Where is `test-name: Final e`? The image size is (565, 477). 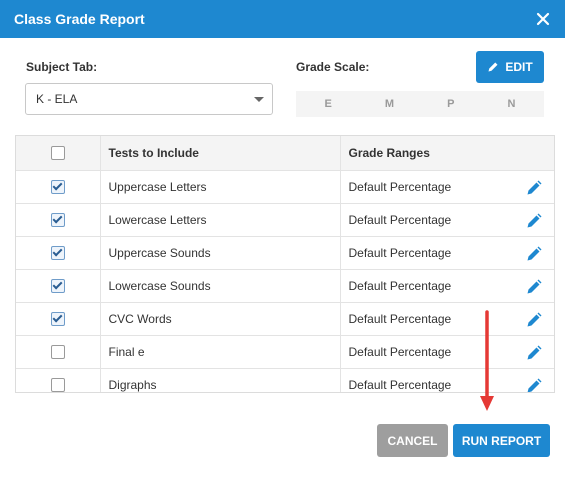
test-name: Final e is located at coordinates (220, 352).